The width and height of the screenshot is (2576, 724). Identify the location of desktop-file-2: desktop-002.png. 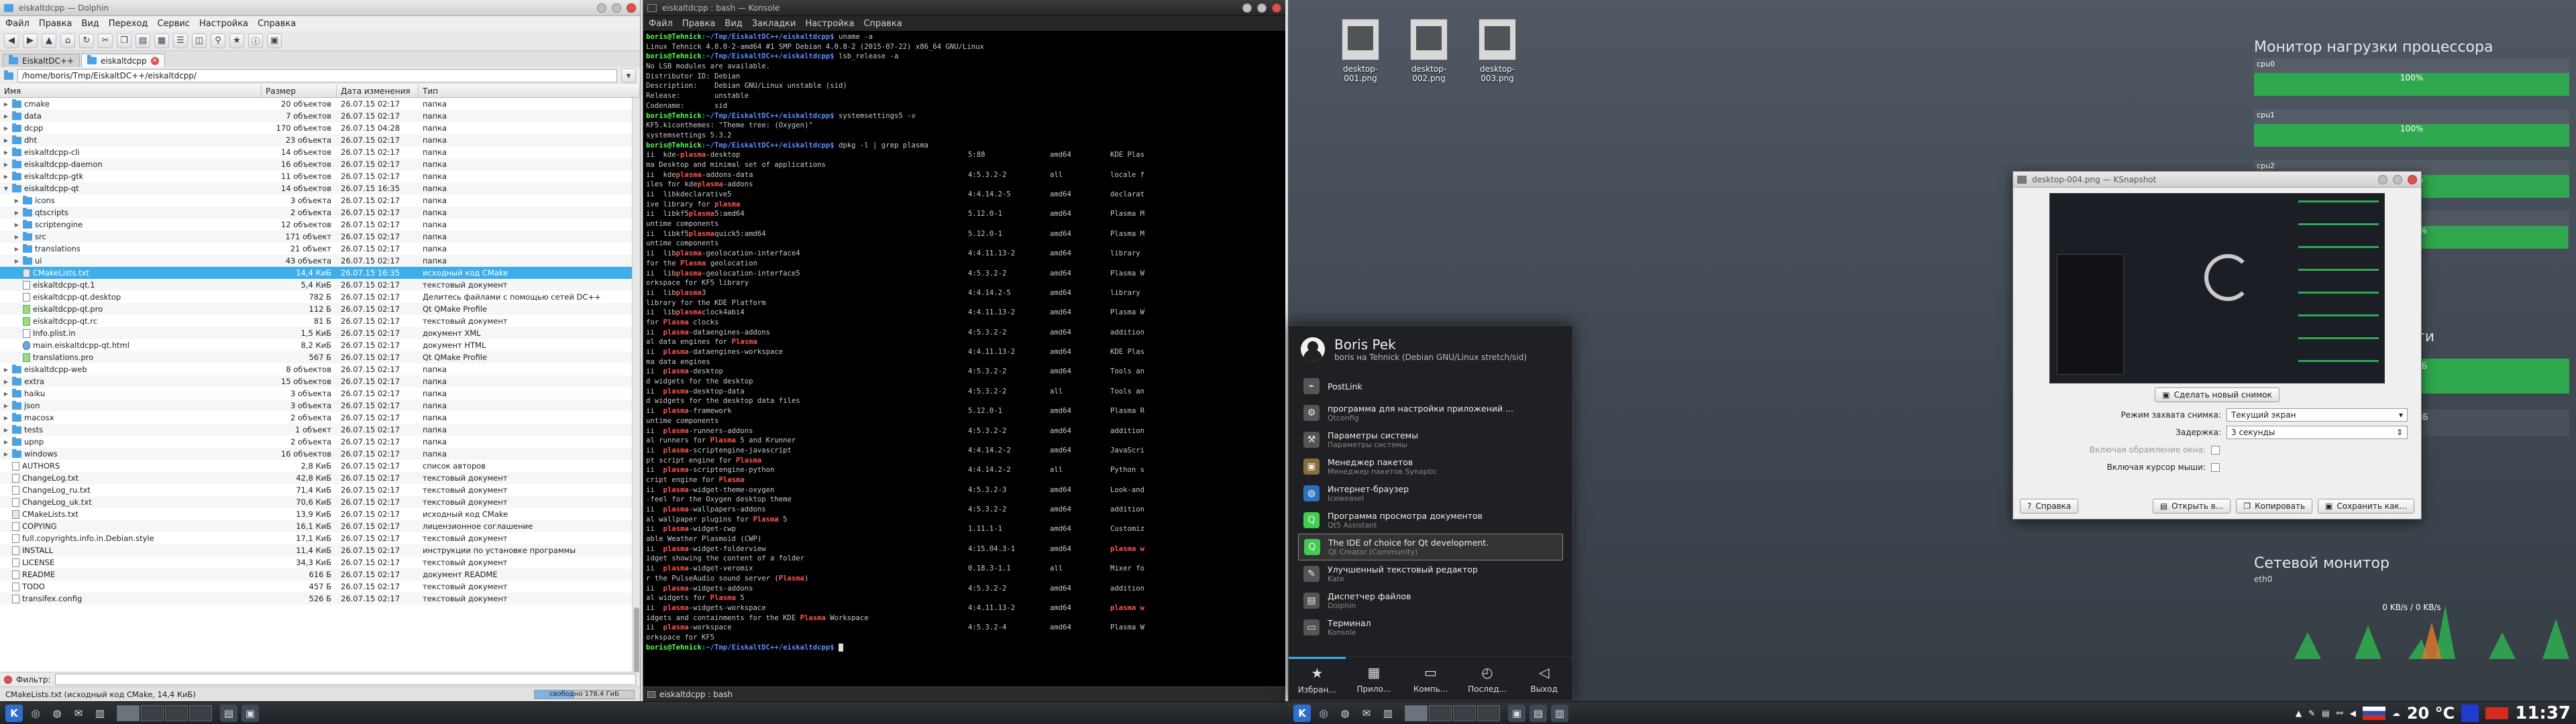
(1429, 51).